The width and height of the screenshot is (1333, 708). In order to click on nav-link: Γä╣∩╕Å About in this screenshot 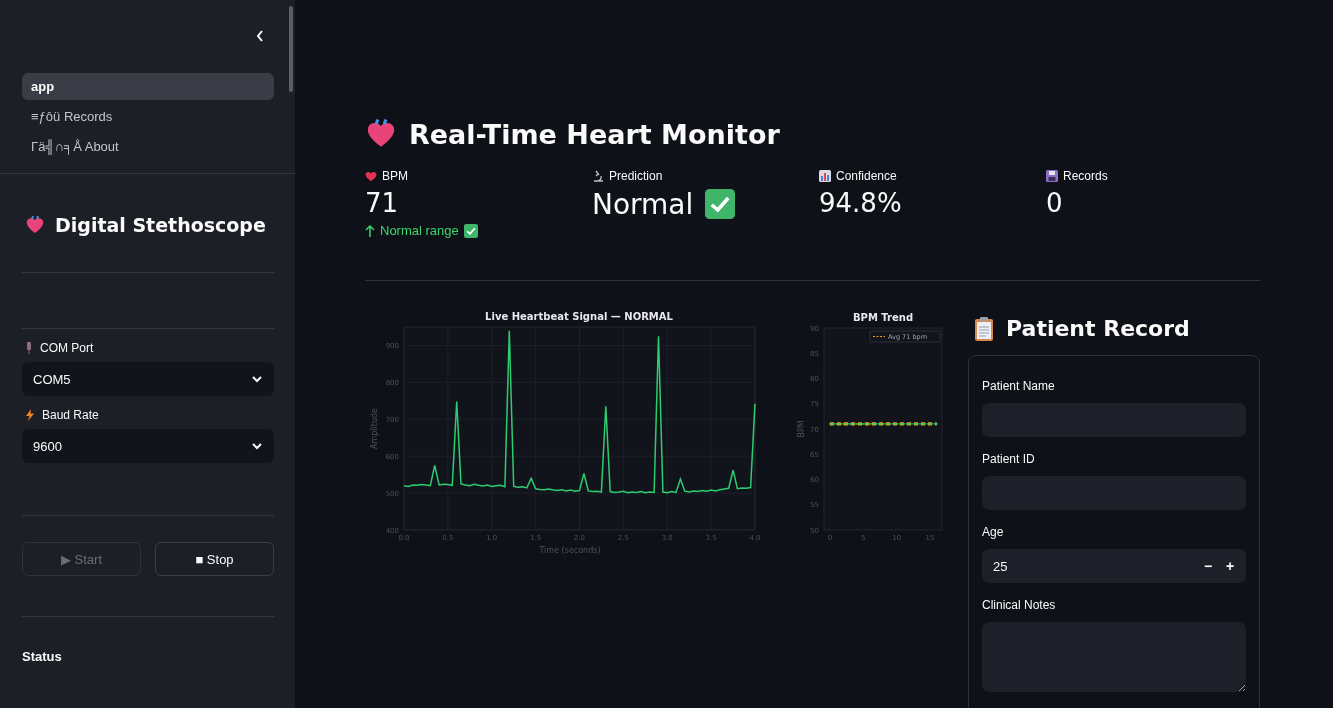, I will do `click(148, 146)`.